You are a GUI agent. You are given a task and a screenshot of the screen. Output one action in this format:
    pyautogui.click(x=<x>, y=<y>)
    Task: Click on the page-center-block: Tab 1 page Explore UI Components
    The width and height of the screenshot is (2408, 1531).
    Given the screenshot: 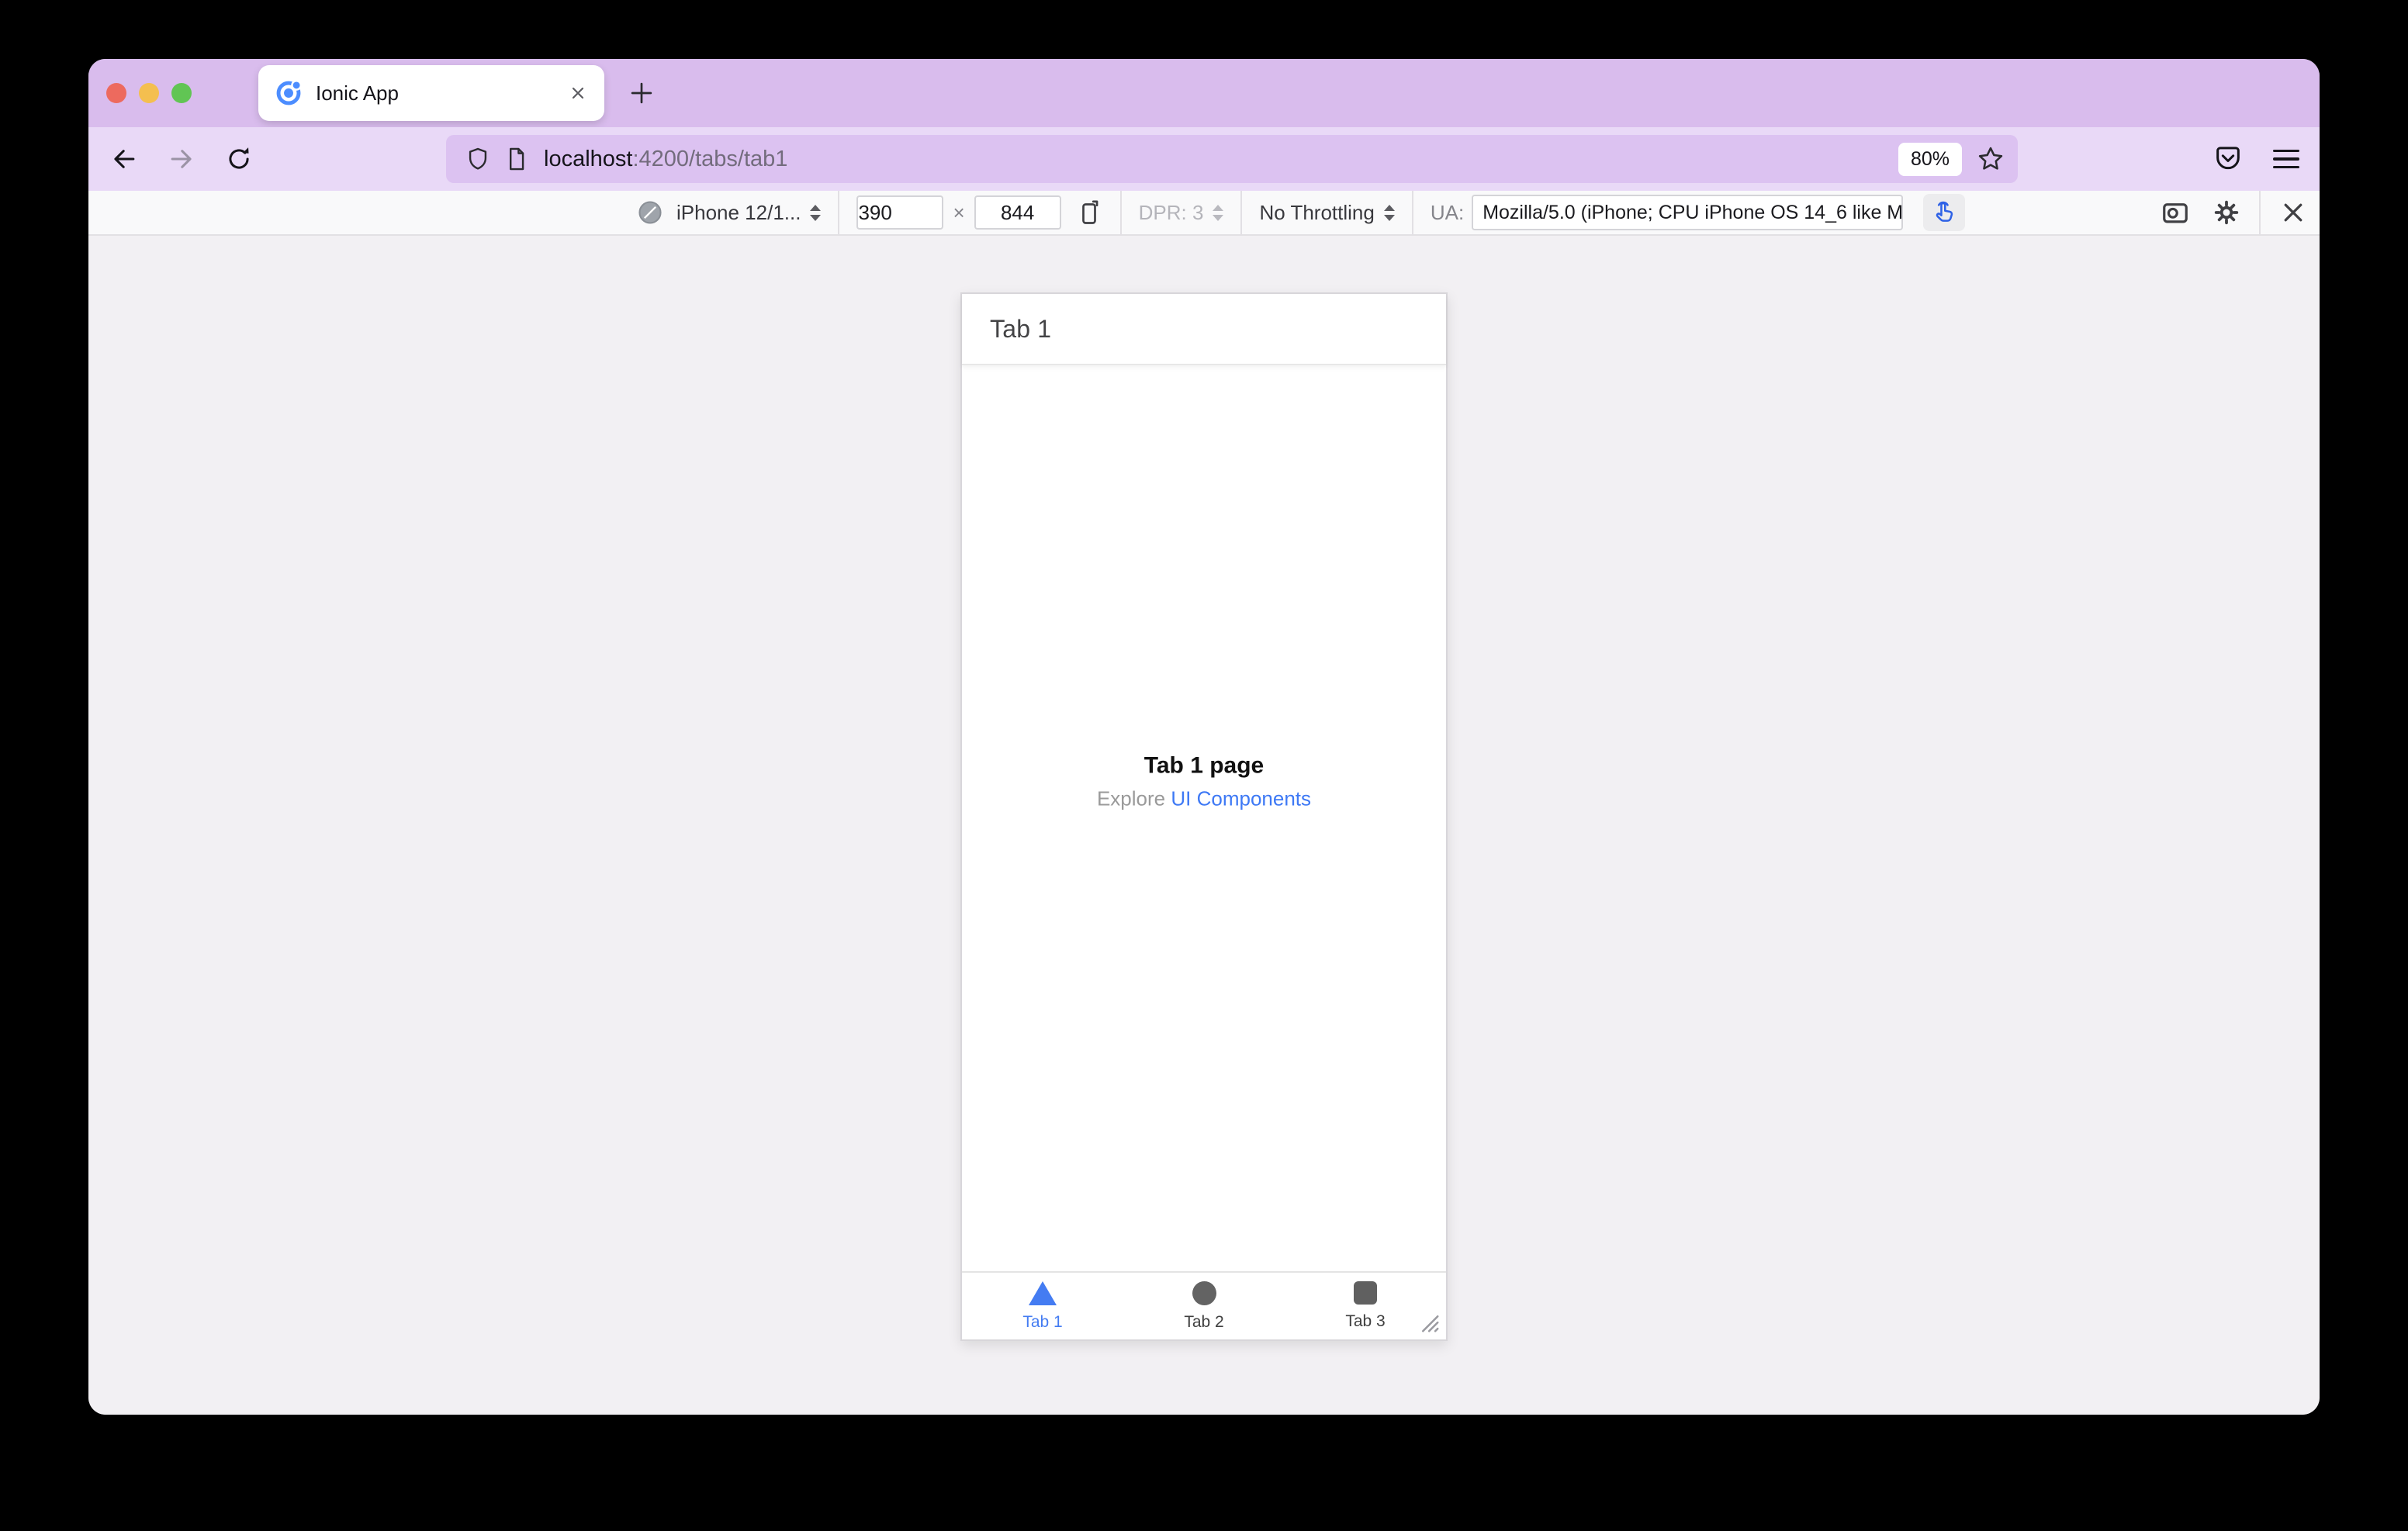 What is the action you would take?
    pyautogui.click(x=1204, y=782)
    